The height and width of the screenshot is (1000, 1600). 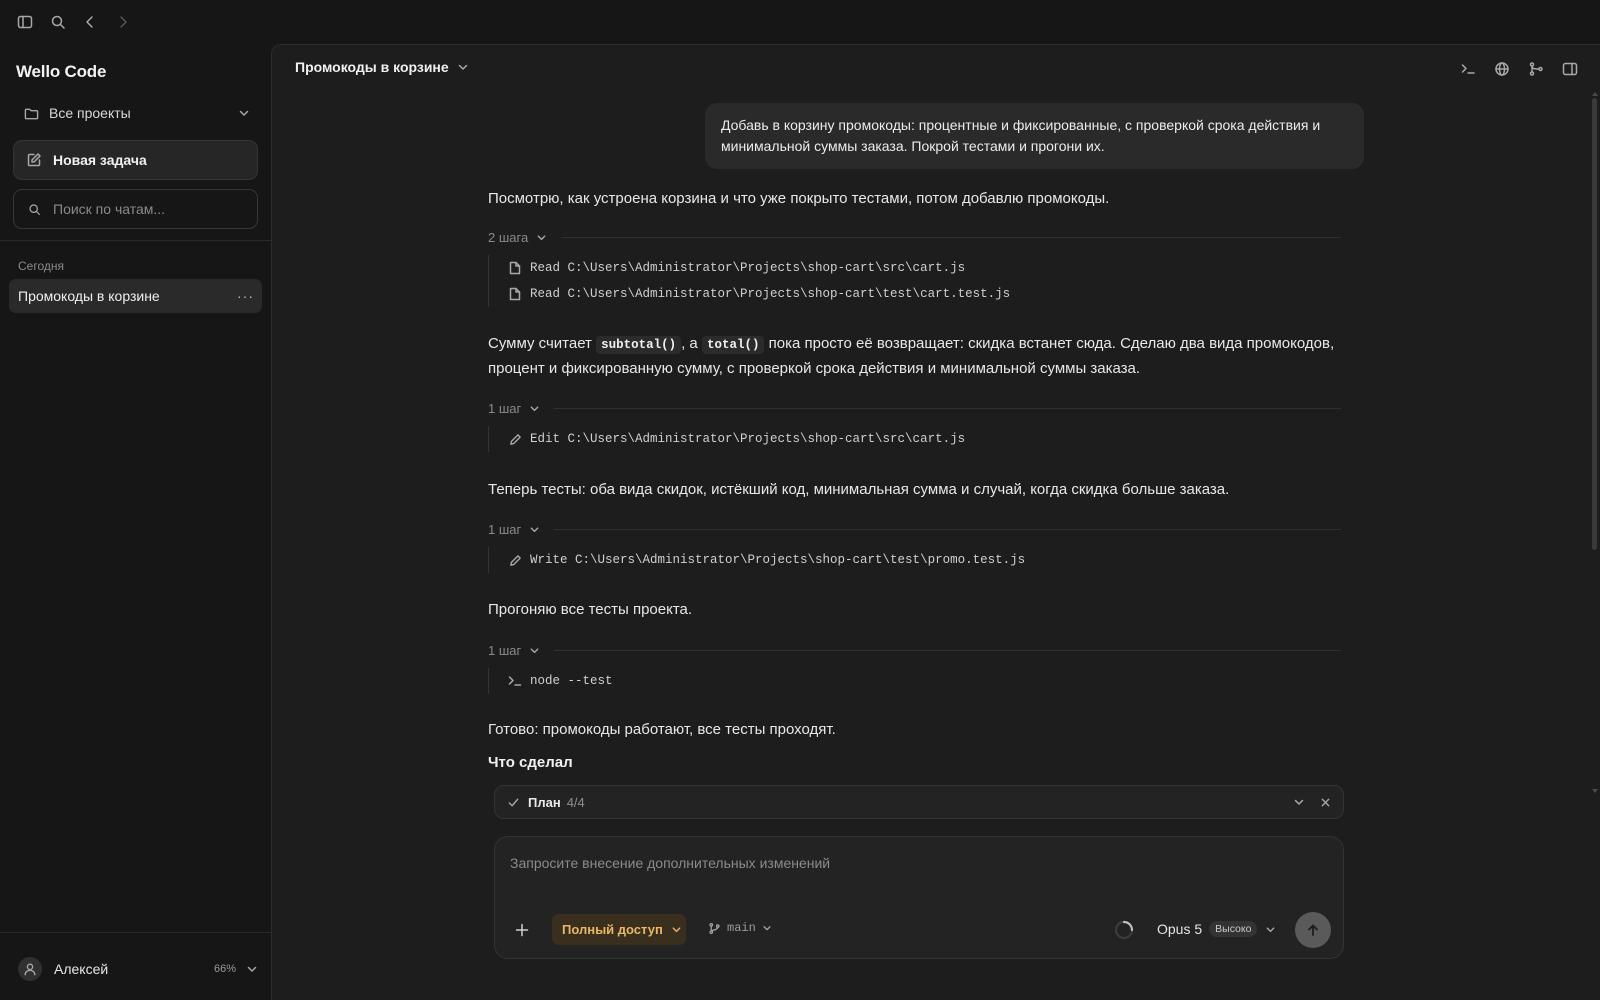 I want to click on steps-count: 2 шага, so click(x=508, y=237).